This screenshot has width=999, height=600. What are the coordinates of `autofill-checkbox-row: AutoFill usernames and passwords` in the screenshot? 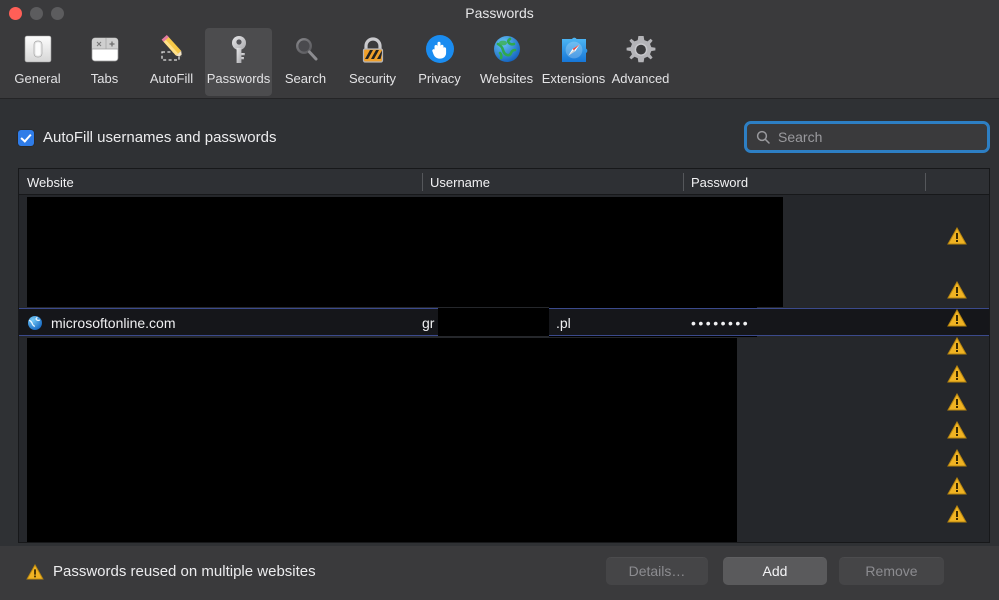 It's located at (147, 137).